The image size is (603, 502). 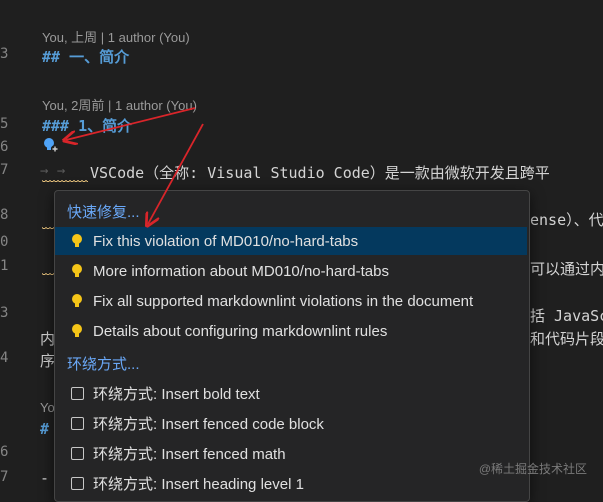 What do you see at coordinates (116, 36) in the screenshot?
I see `codelens-author: You, 上周 | 1 author (You)` at bounding box center [116, 36].